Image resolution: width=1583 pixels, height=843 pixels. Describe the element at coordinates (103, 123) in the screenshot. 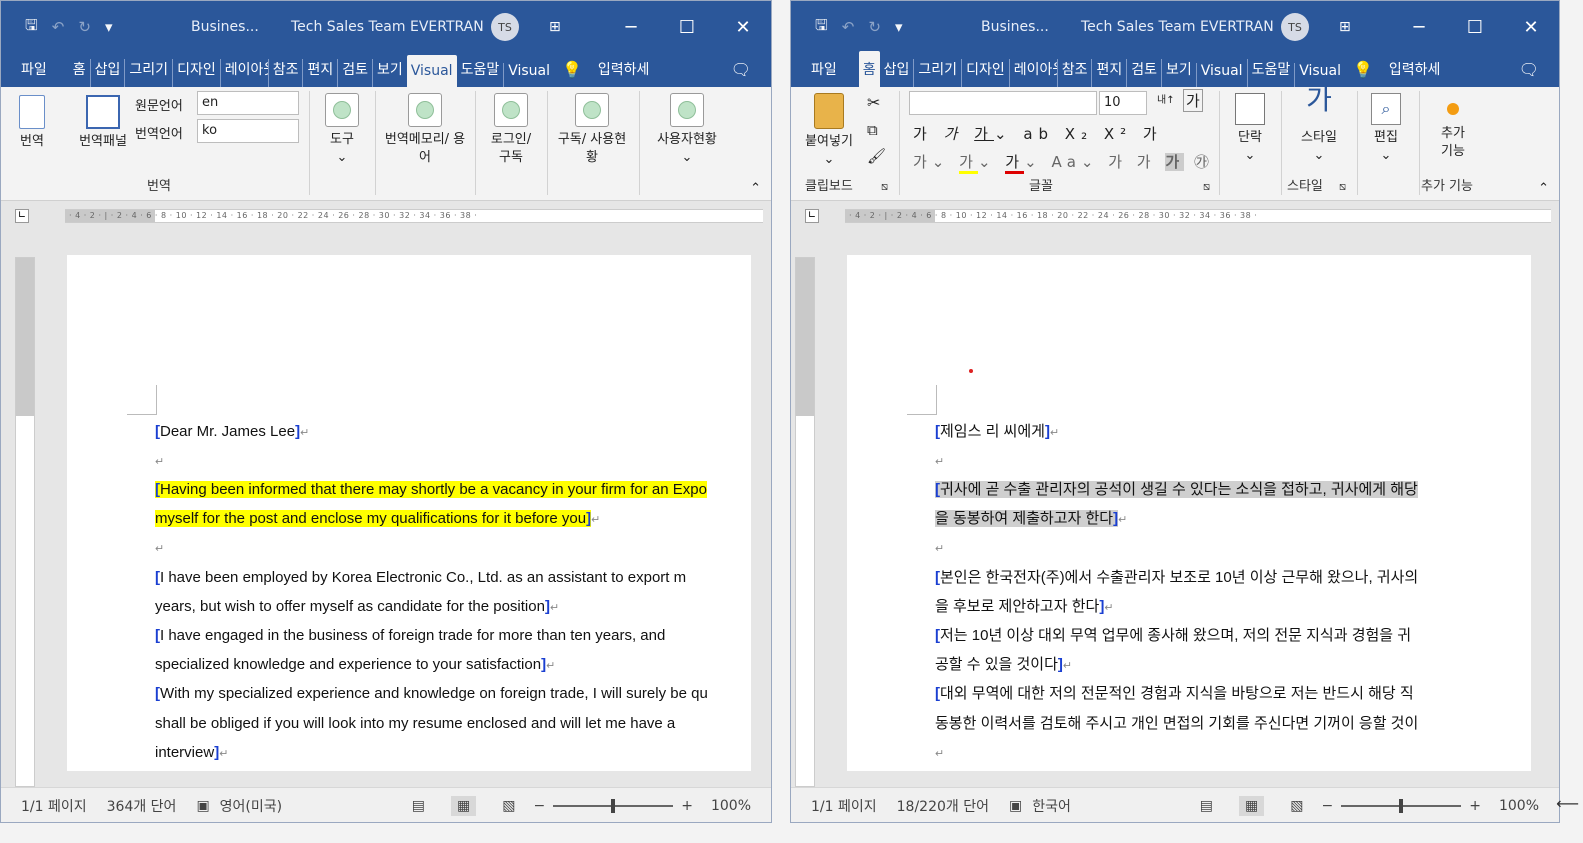

I see `translate-pane-button: 번역패널` at that location.